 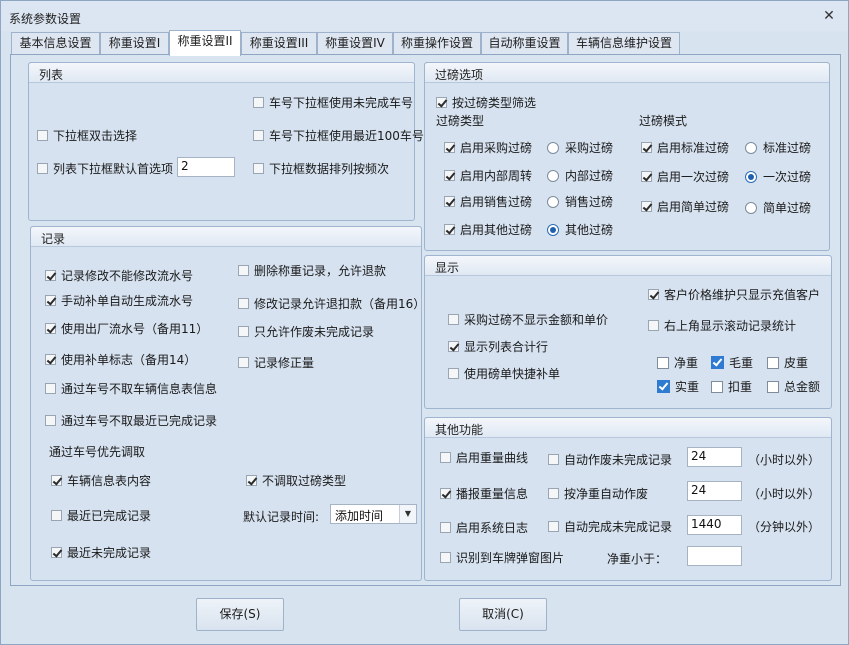 What do you see at coordinates (338, 135) in the screenshot?
I see `plate-recent100-checkbox: 车号下拉框使用最近100车号` at bounding box center [338, 135].